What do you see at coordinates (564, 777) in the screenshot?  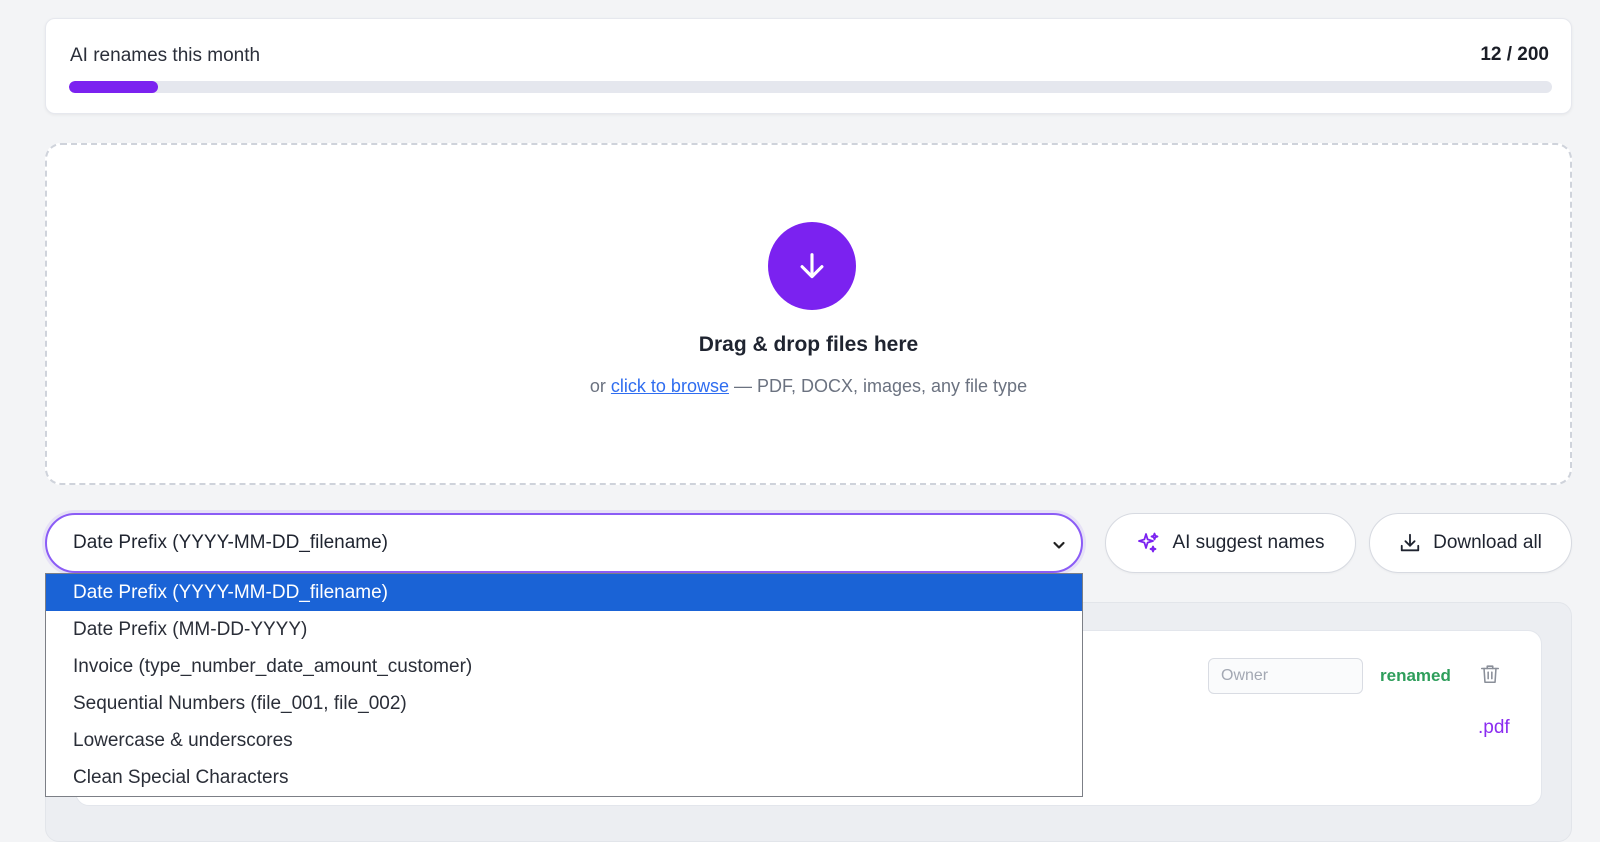 I see `template-option: Clean Special Characters` at bounding box center [564, 777].